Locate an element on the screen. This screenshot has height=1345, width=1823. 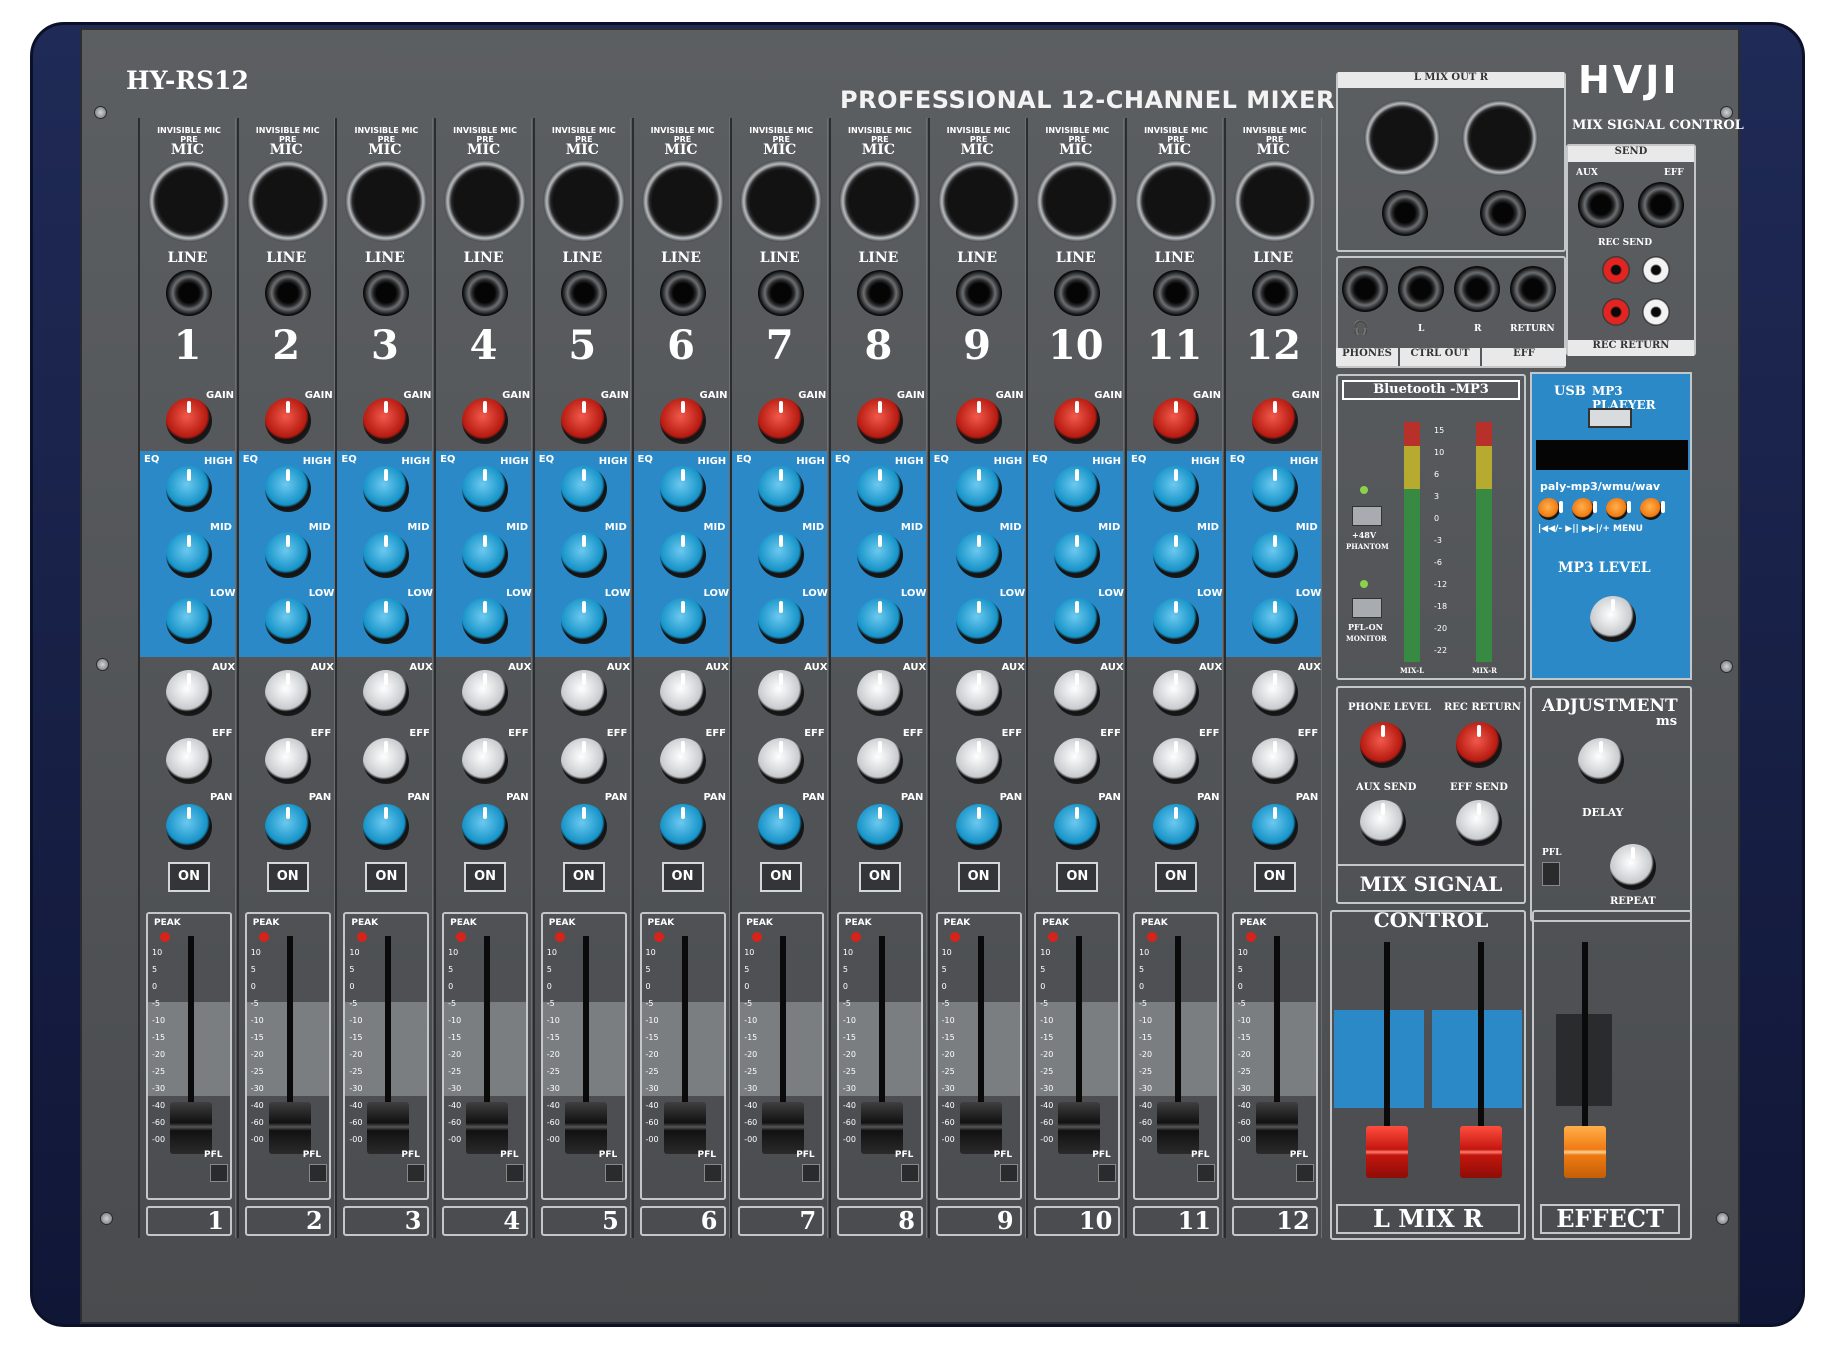
mix-out-l-xlr is located at coordinates (1402, 138).